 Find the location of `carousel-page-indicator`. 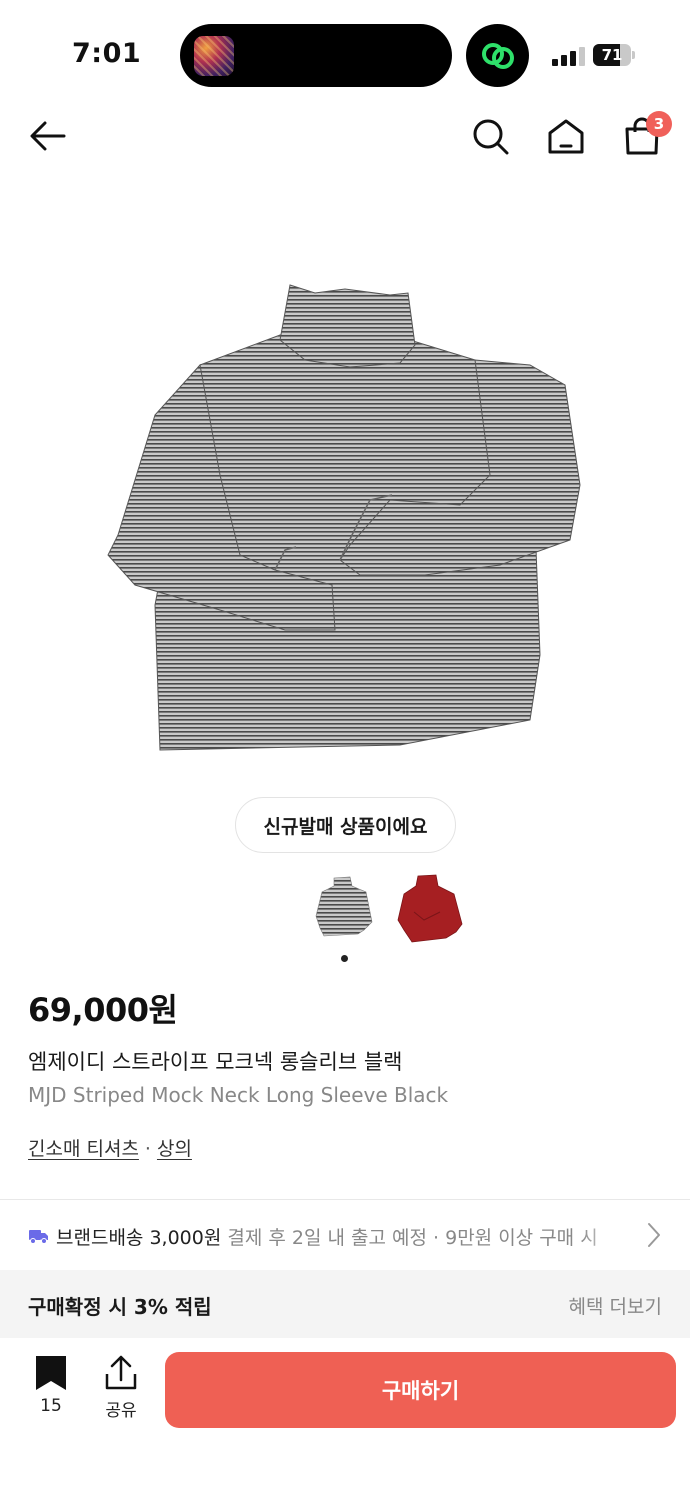

carousel-page-indicator is located at coordinates (344, 958).